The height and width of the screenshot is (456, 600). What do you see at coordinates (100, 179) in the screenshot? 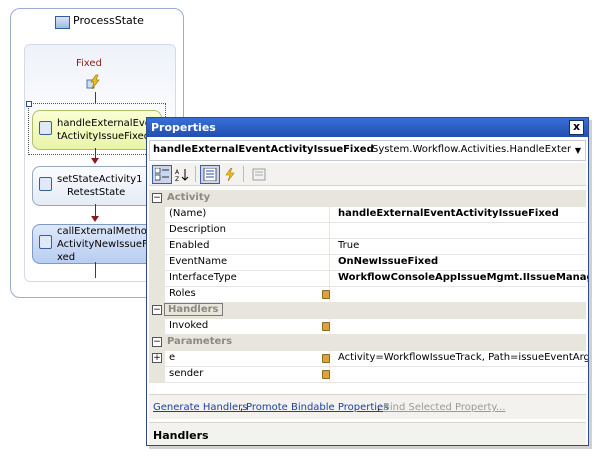
I see `activity-name-line: setStateActivity1` at bounding box center [100, 179].